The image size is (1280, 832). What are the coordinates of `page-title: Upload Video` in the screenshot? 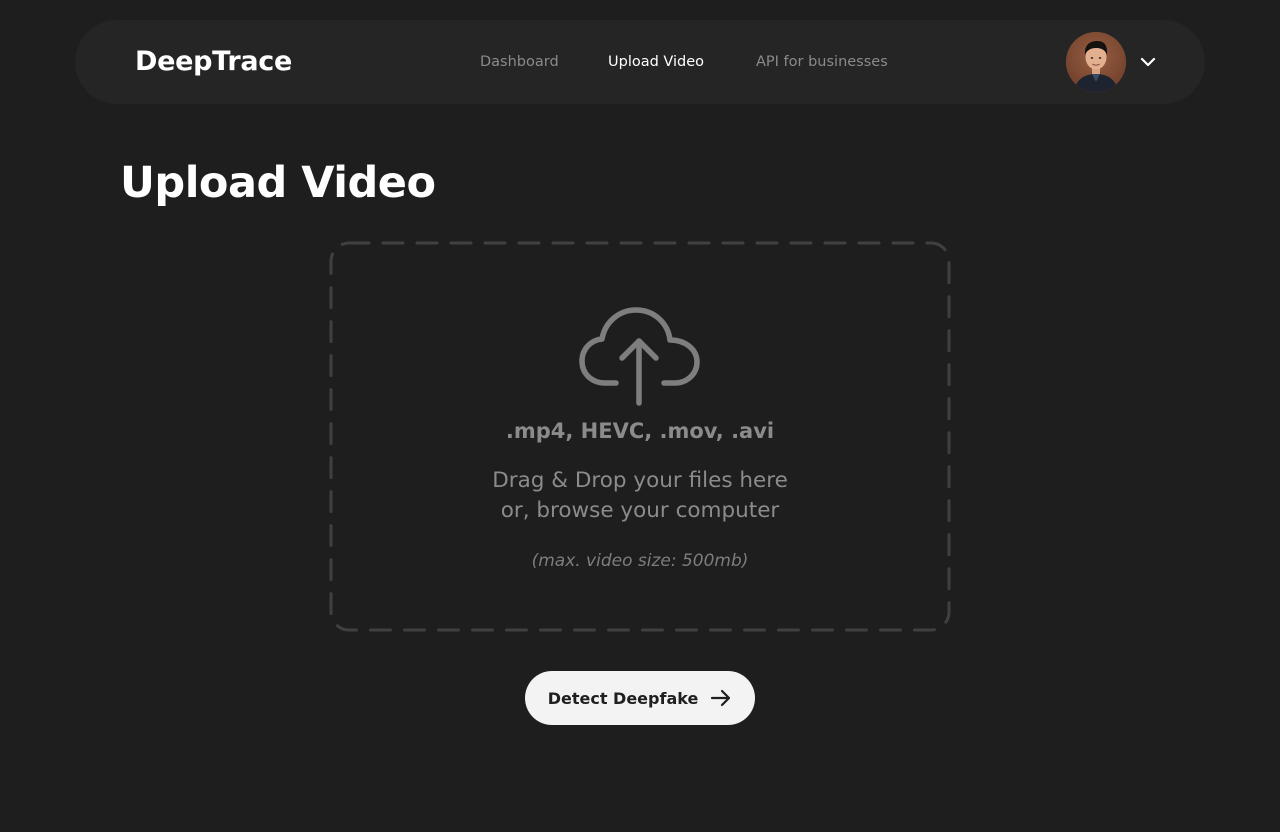 It's located at (278, 183).